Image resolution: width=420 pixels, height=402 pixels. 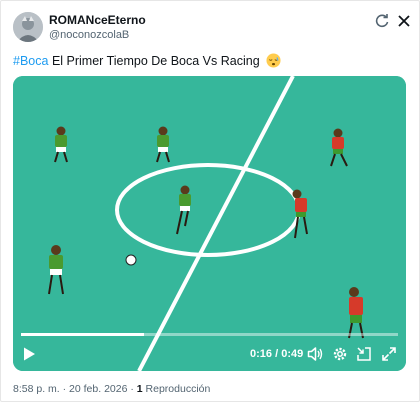 What do you see at coordinates (209, 334) in the screenshot?
I see `progress-bar` at bounding box center [209, 334].